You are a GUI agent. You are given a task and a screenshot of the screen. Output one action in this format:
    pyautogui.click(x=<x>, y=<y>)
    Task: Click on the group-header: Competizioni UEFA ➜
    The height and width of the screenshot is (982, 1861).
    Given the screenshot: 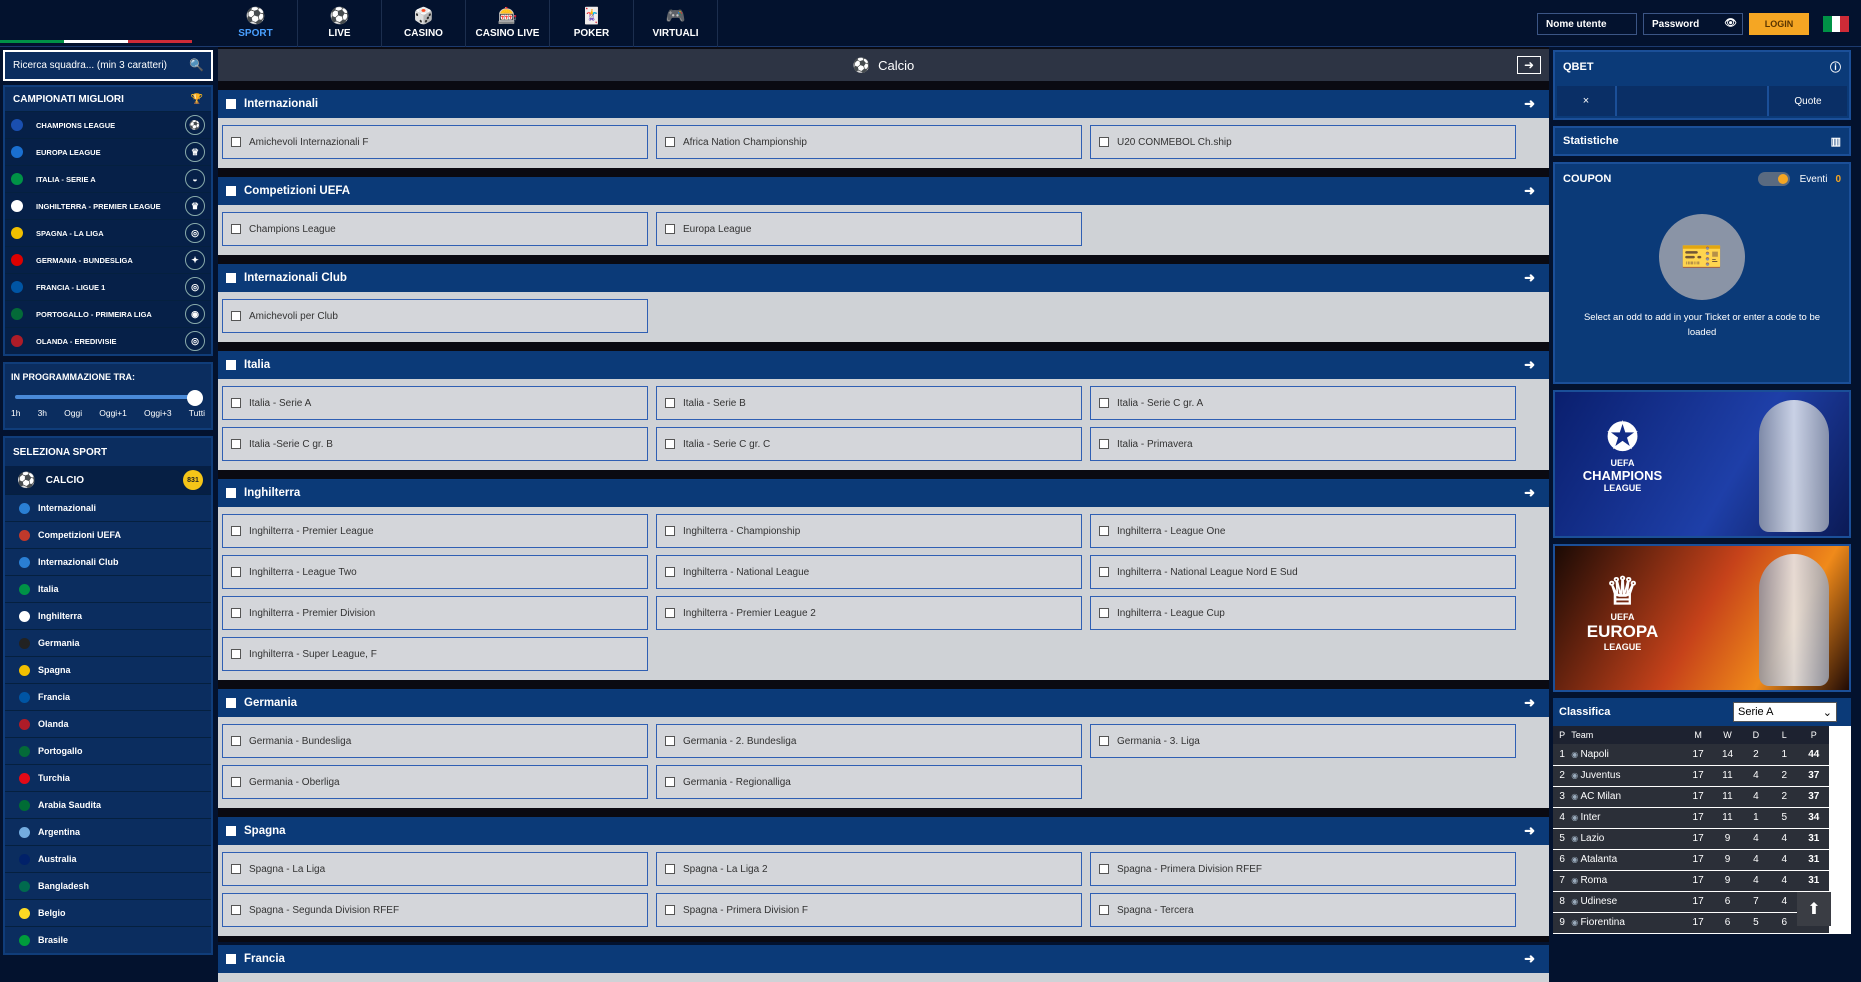 What is the action you would take?
    pyautogui.click(x=883, y=191)
    